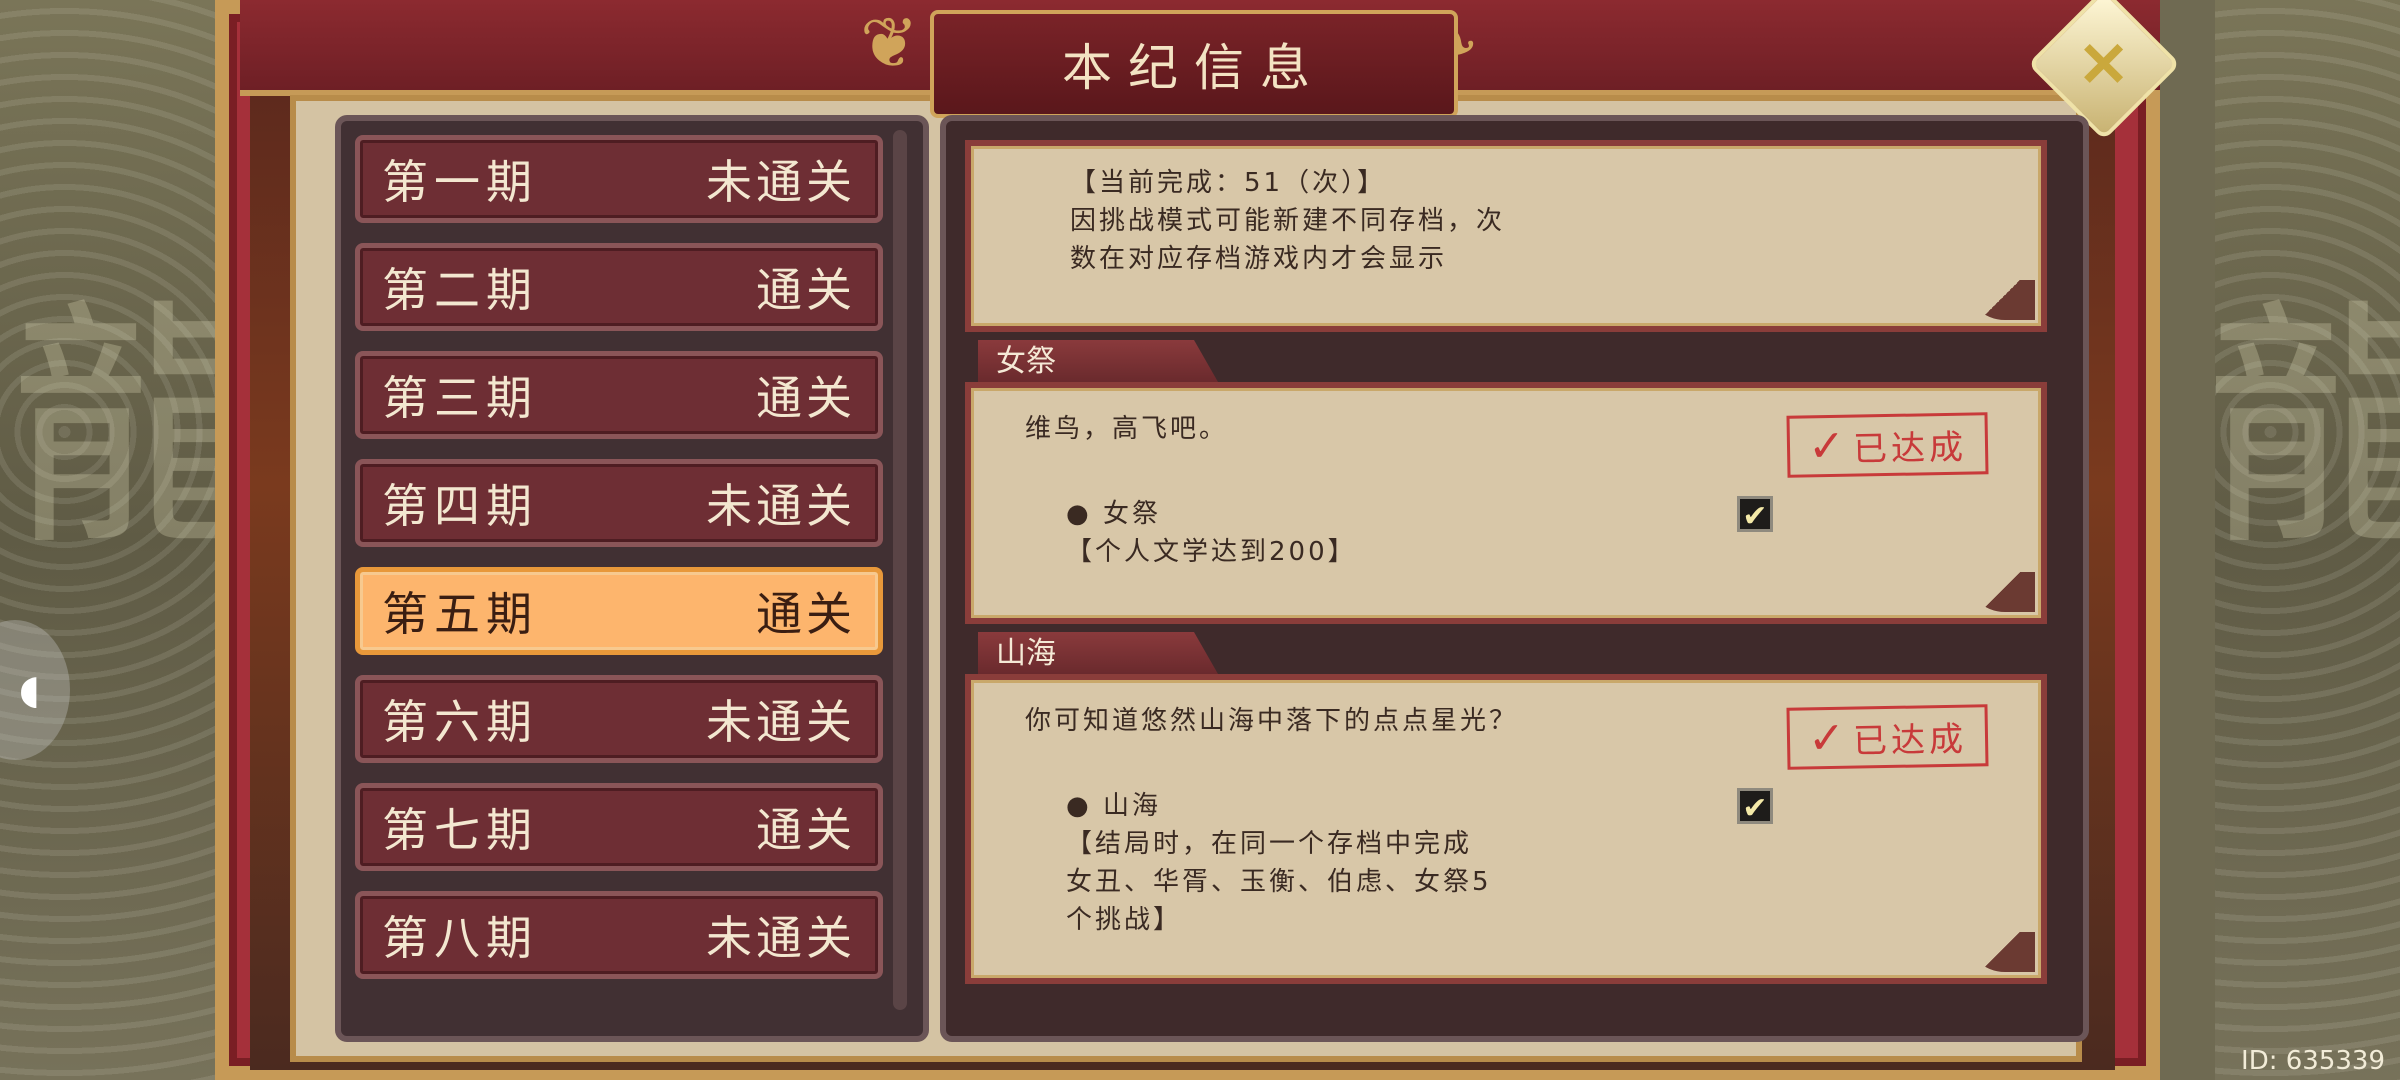 The image size is (2400, 1080). I want to click on achievement-requirement: 【结局时，在同一个存档中完成, so click(1269, 844).